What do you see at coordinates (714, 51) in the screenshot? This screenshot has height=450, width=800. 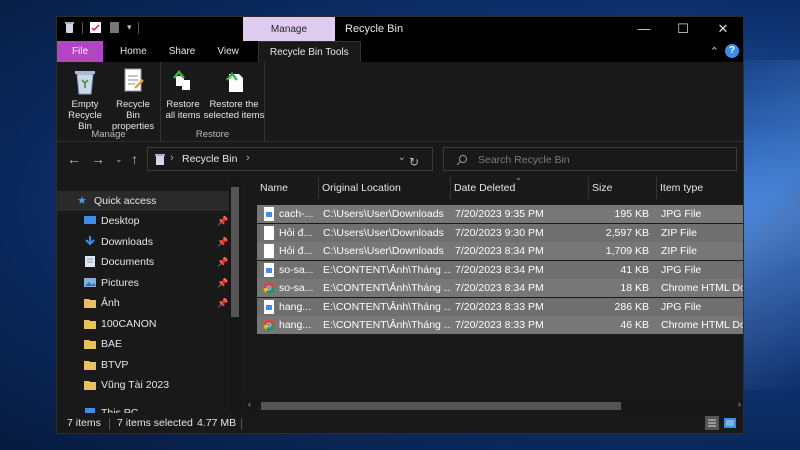 I see `collapse-ribbon-icon: ⌃` at bounding box center [714, 51].